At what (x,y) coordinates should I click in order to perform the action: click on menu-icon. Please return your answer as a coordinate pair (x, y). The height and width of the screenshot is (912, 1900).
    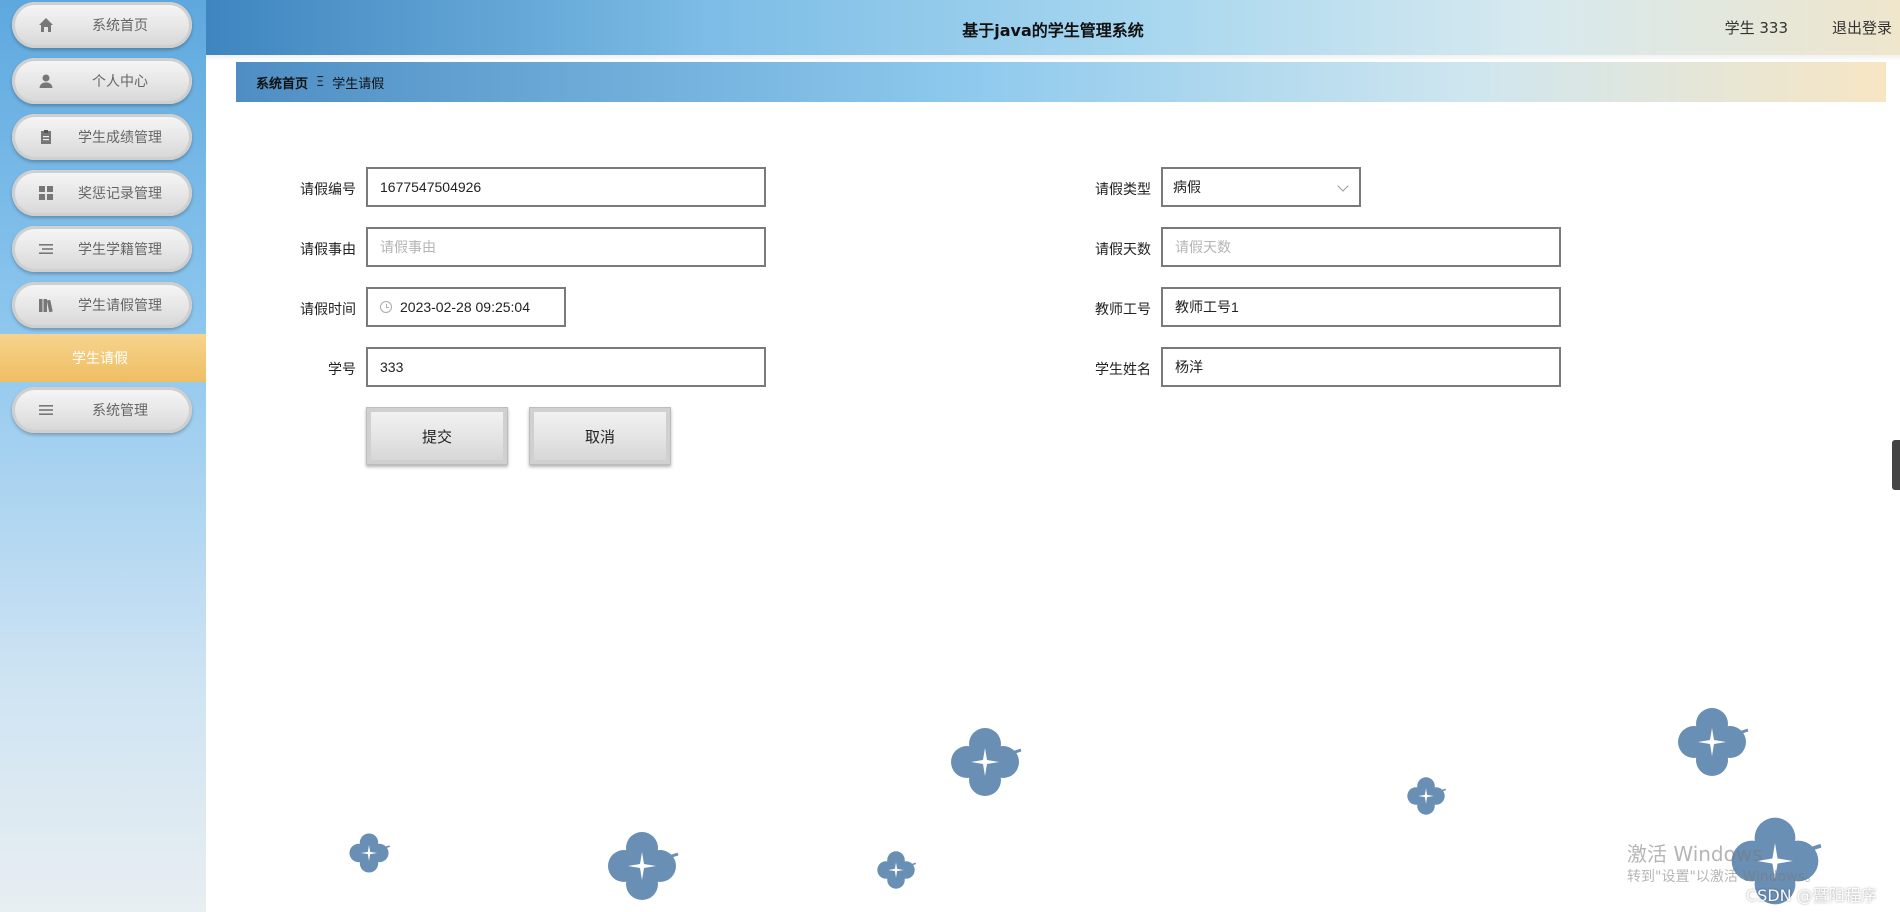
    Looking at the image, I should click on (46, 410).